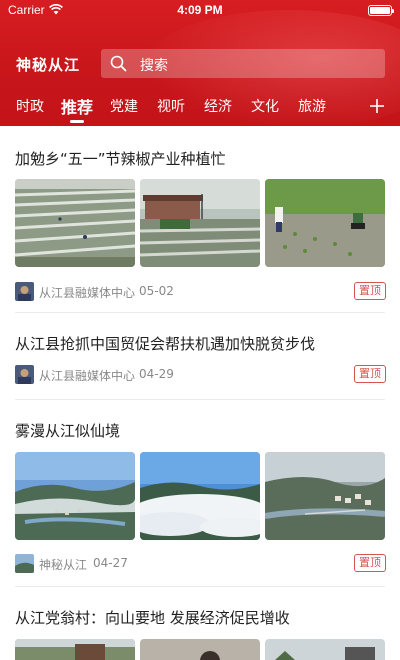 The width and height of the screenshot is (400, 660). I want to click on news-item: 从江党翁村：向山要地 发展经济促民增收, so click(200, 623).